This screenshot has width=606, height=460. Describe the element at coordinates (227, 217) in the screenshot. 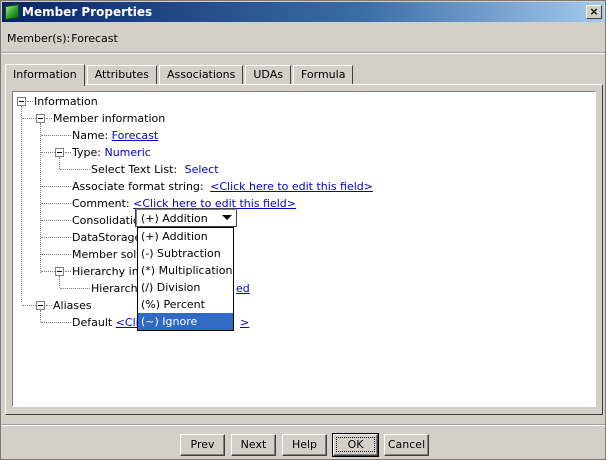

I see `chevron-down-icon` at that location.